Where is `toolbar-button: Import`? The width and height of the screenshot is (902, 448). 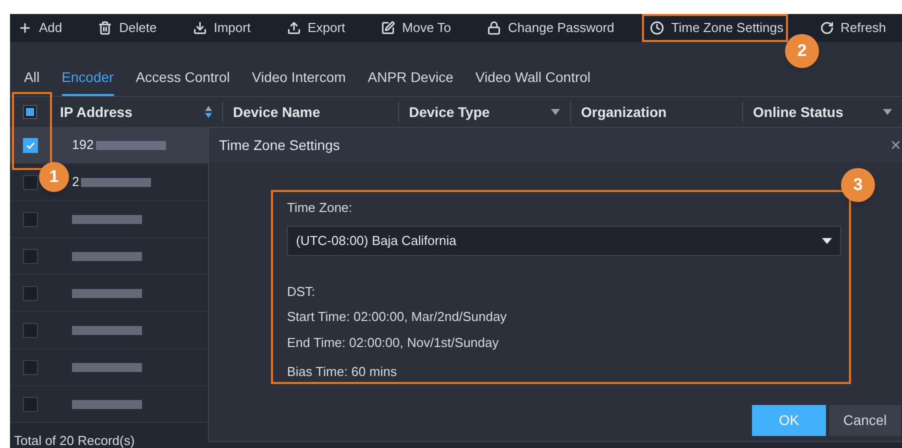 toolbar-button: Import is located at coordinates (221, 28).